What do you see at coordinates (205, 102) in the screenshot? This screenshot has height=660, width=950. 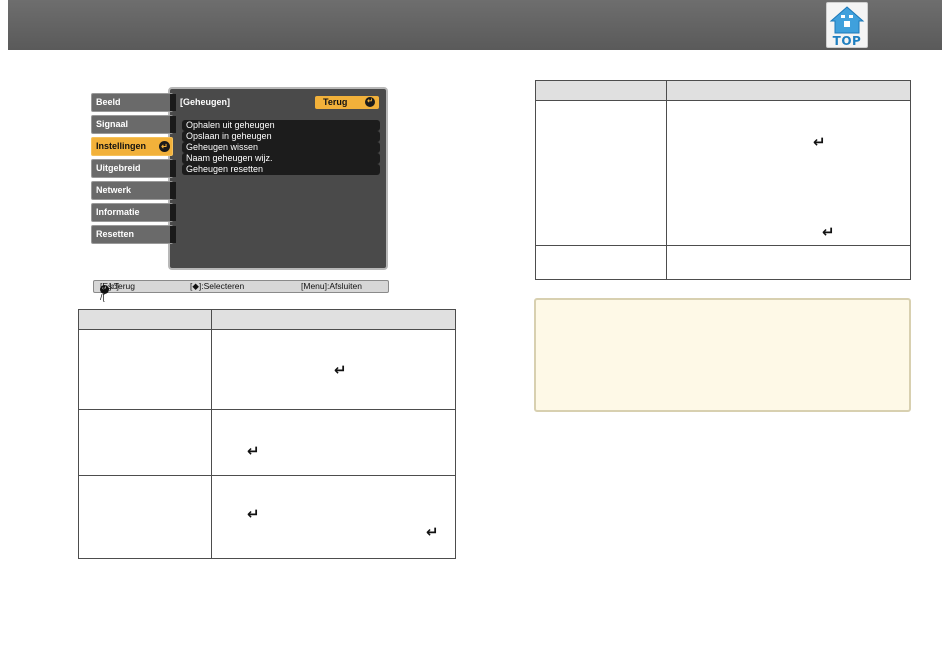 I see `panel-title: [Geheugen]` at bounding box center [205, 102].